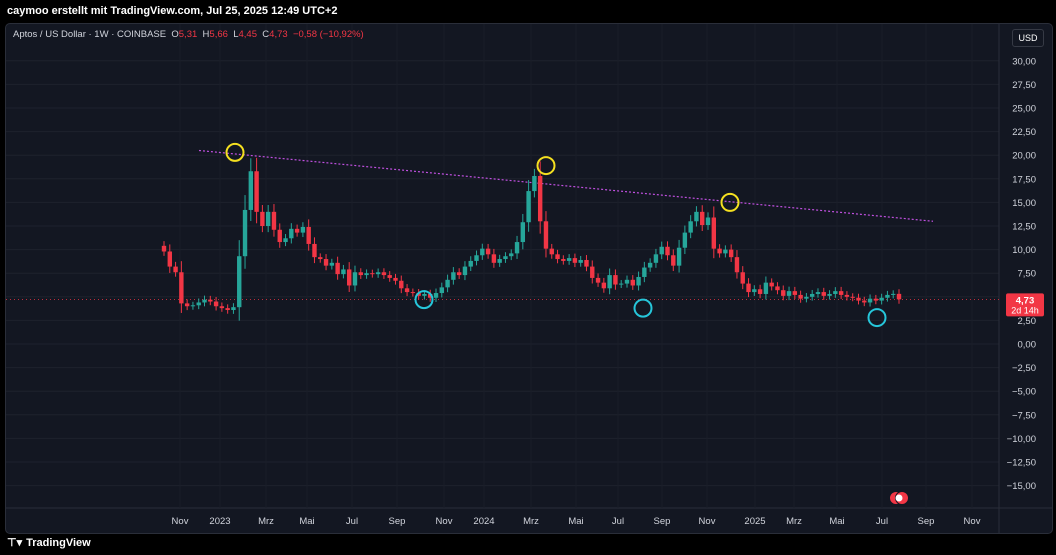 The width and height of the screenshot is (1056, 555). Describe the element at coordinates (877, 318) in the screenshot. I see `trough-marker` at that location.